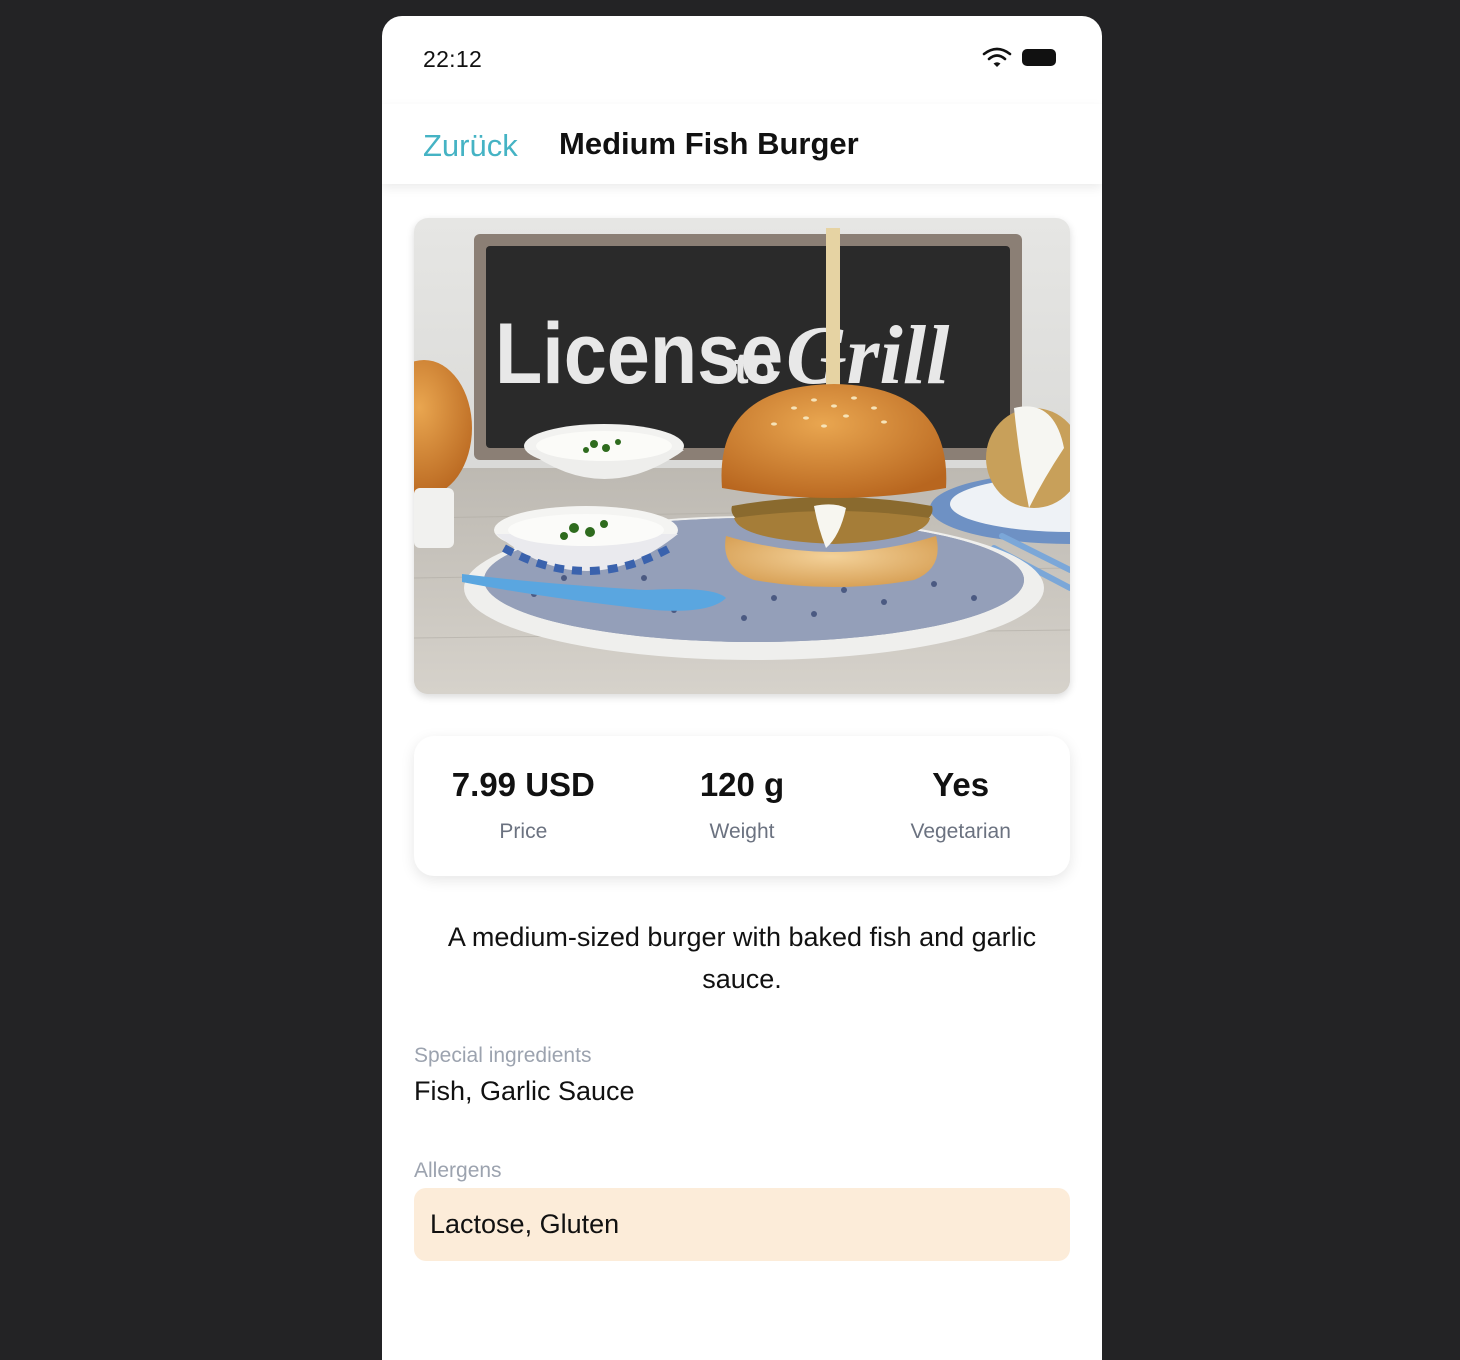 The image size is (1460, 1360). What do you see at coordinates (453, 59) in the screenshot?
I see `status-time: 22:12` at bounding box center [453, 59].